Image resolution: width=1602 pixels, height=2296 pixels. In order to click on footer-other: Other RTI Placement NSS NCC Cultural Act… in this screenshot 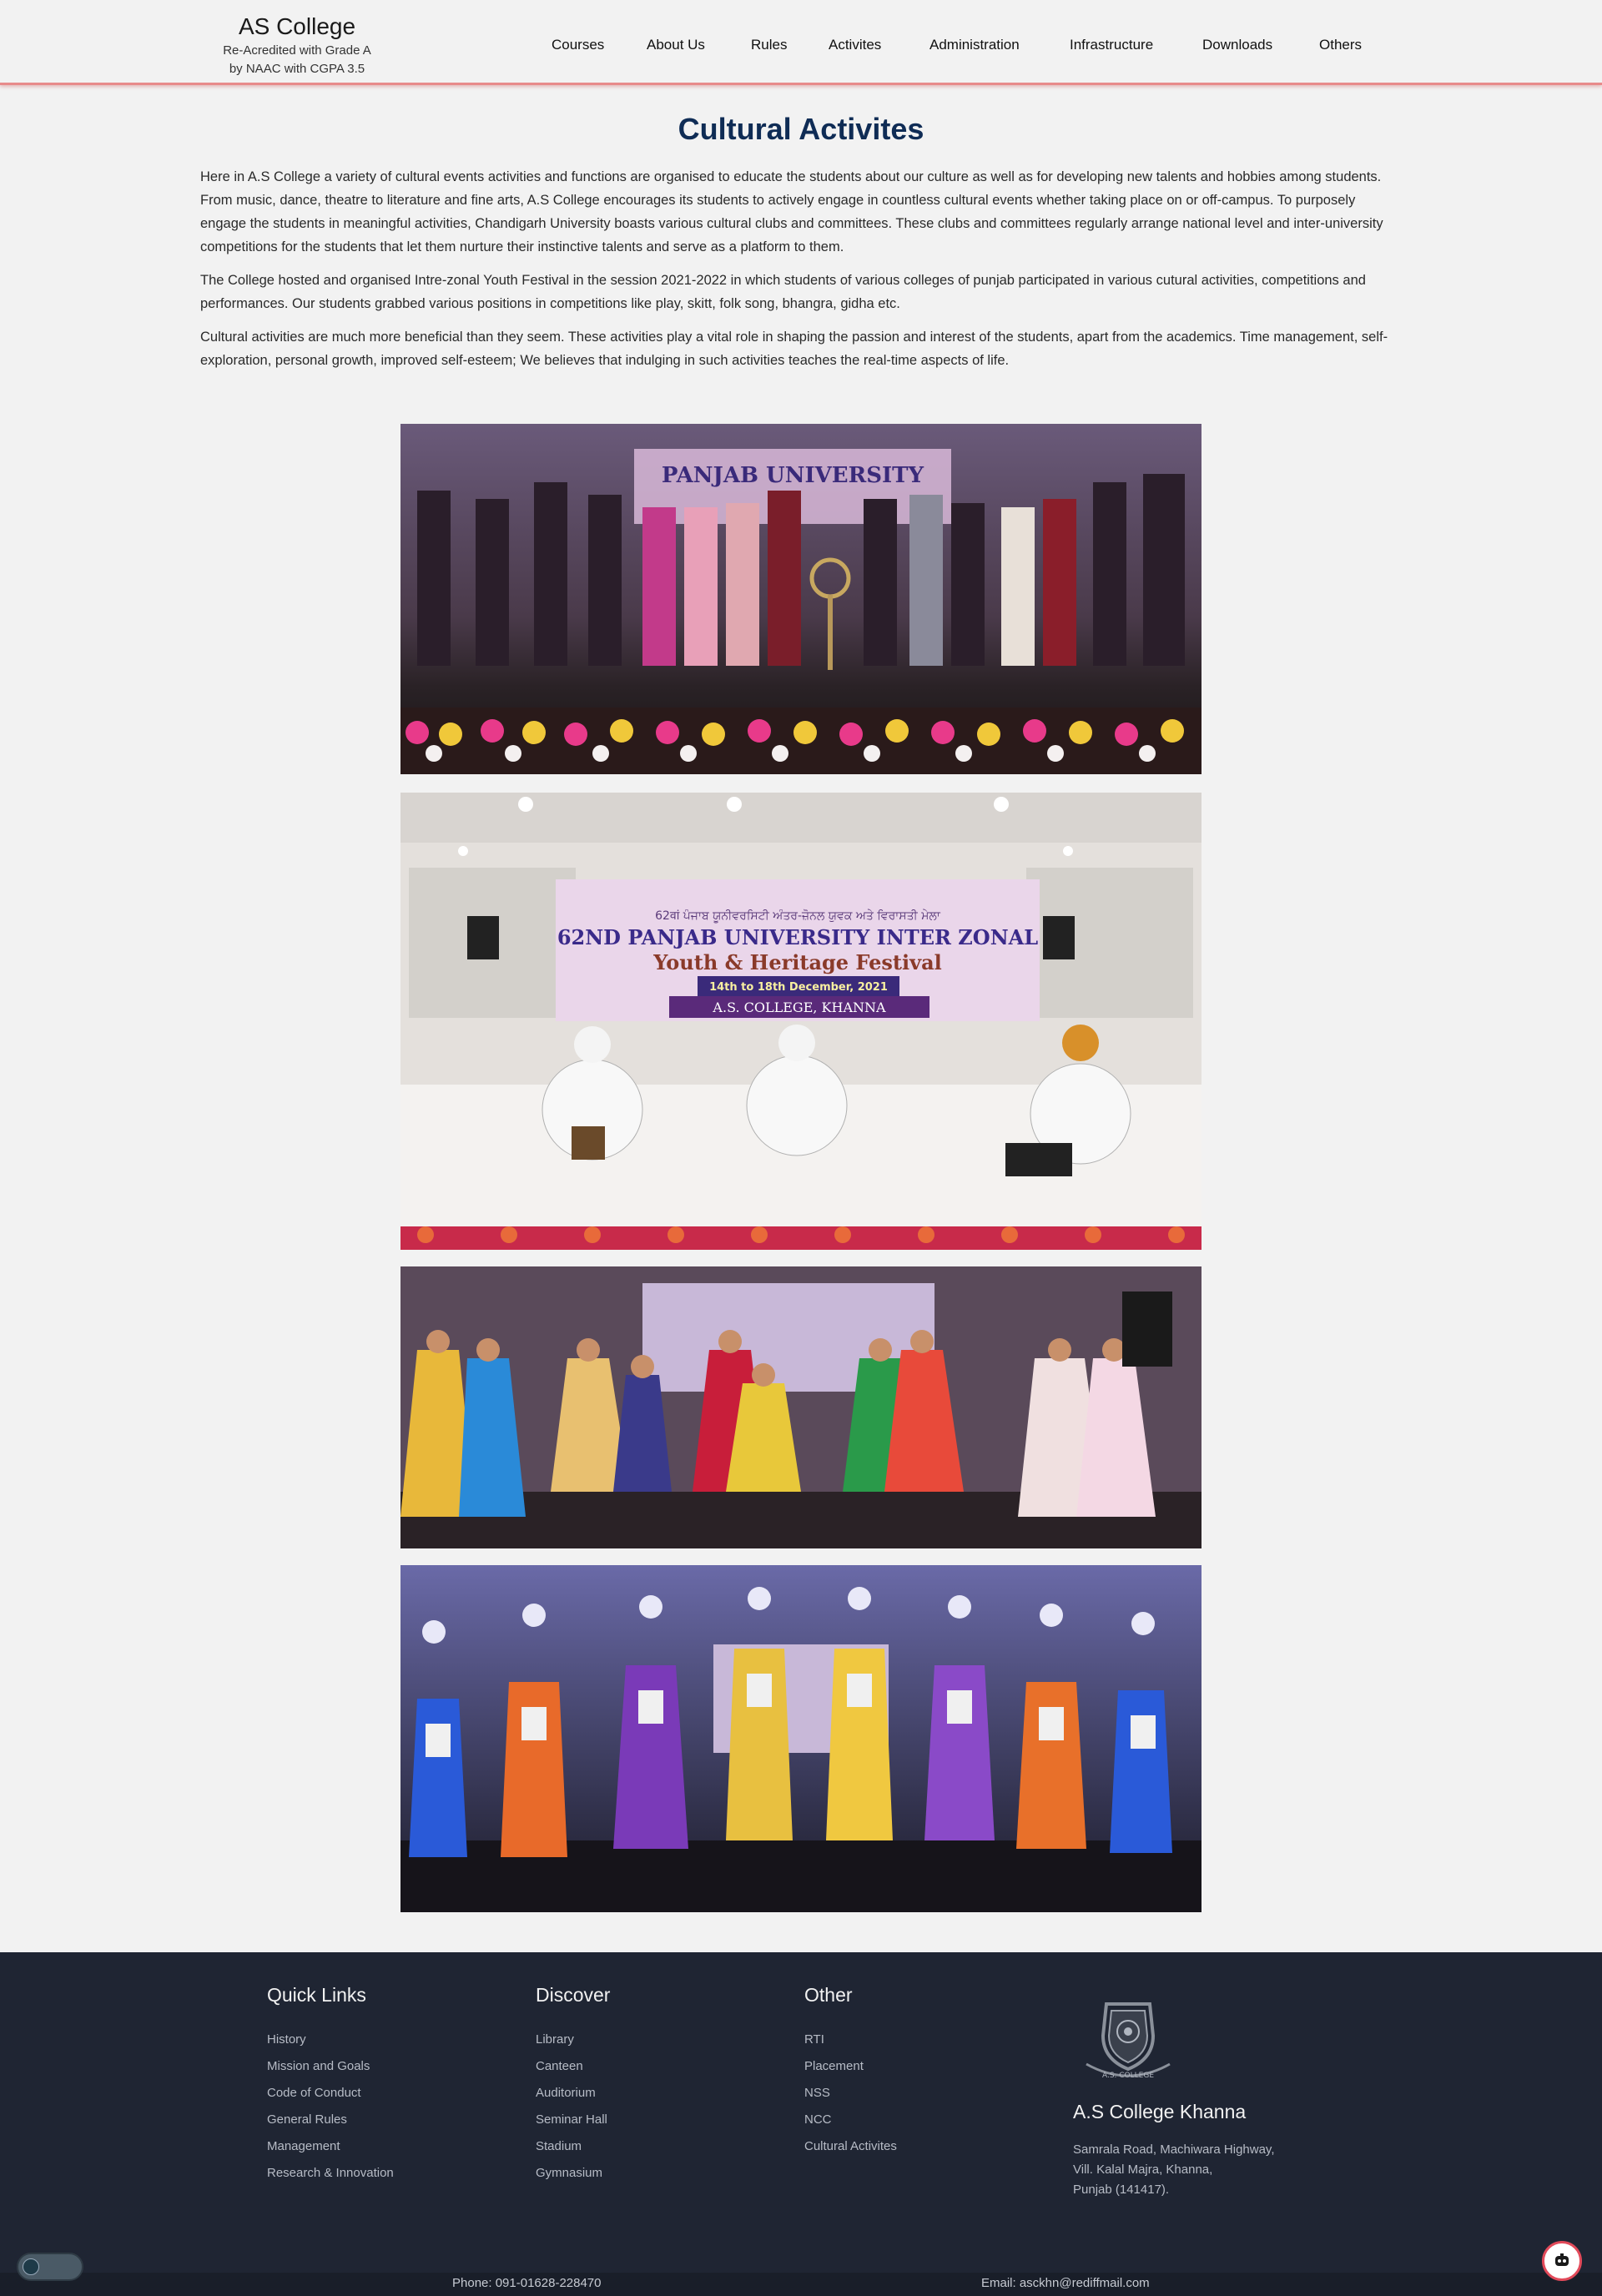, I will do `click(850, 2072)`.